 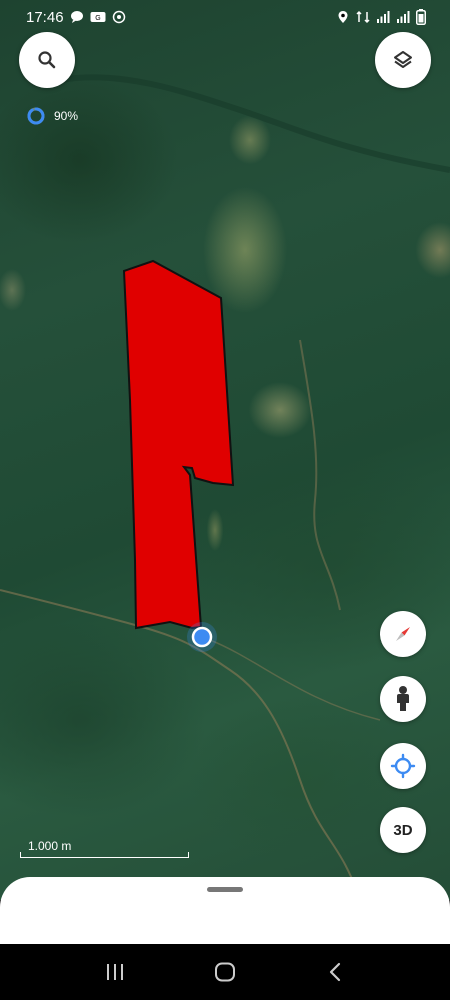 I want to click on search-icon, so click(x=47, y=60).